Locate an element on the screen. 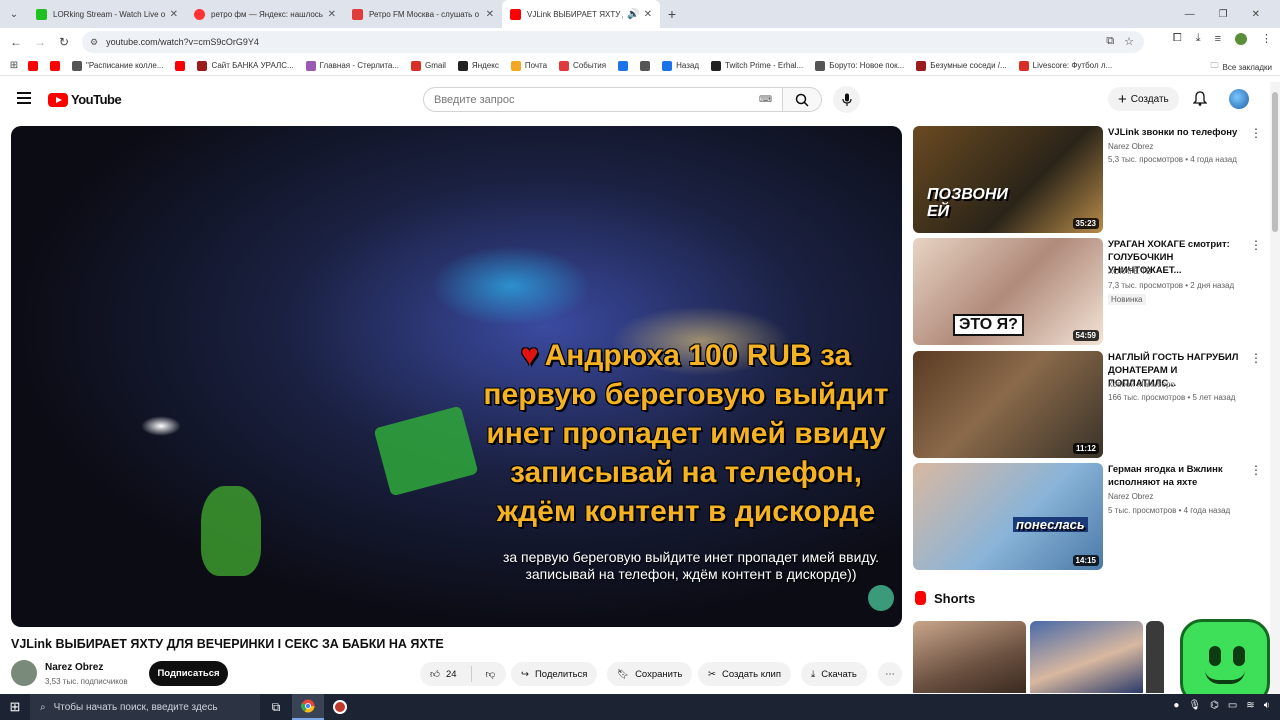  user-avatar is located at coordinates (1239, 99).